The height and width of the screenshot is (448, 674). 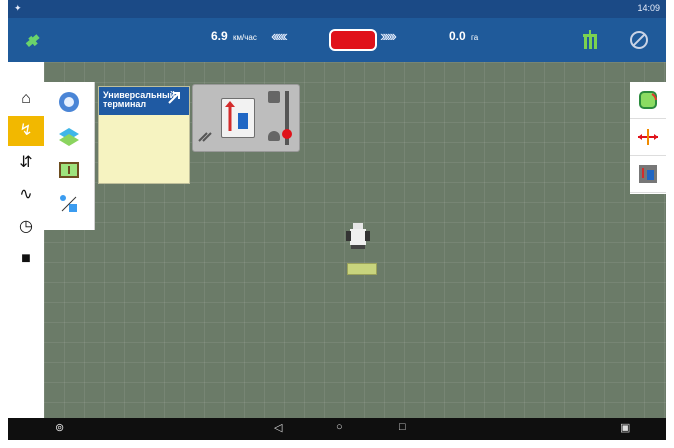 What do you see at coordinates (362, 269) in the screenshot?
I see `implement-coverage` at bounding box center [362, 269].